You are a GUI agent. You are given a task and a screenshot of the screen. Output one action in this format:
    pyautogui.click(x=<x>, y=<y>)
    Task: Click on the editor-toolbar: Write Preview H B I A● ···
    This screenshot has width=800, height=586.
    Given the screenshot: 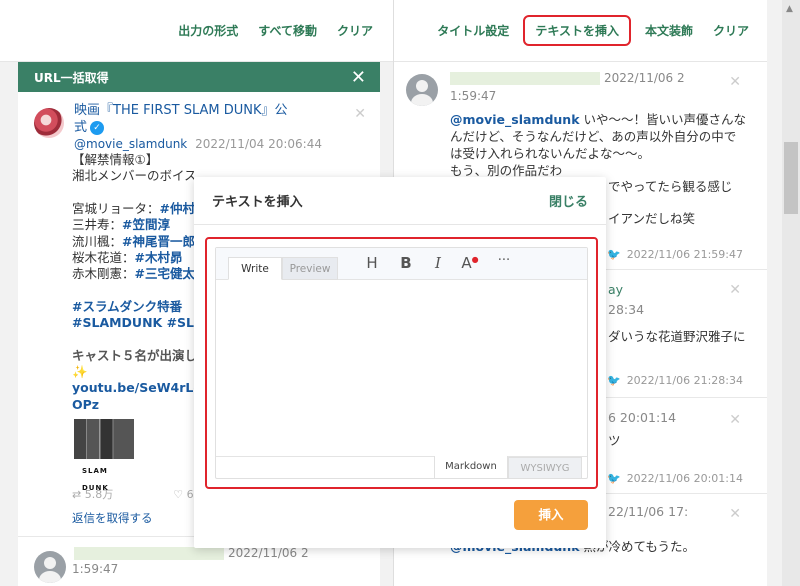 What is the action you would take?
    pyautogui.click(x=401, y=264)
    